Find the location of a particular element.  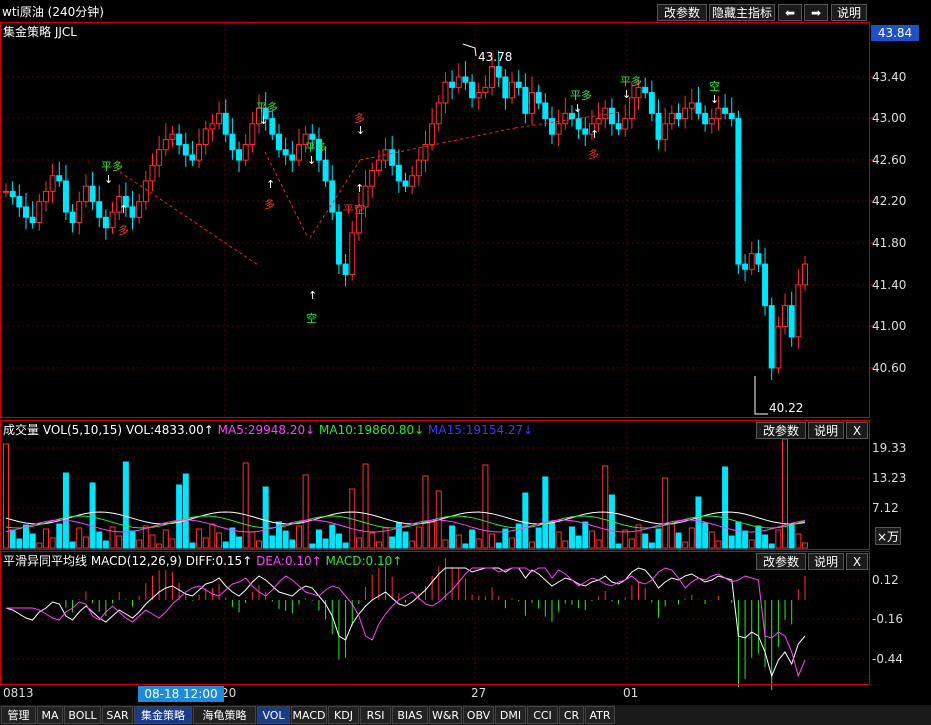

volume-ma15: MA15:19154.27↓ is located at coordinates (481, 430).